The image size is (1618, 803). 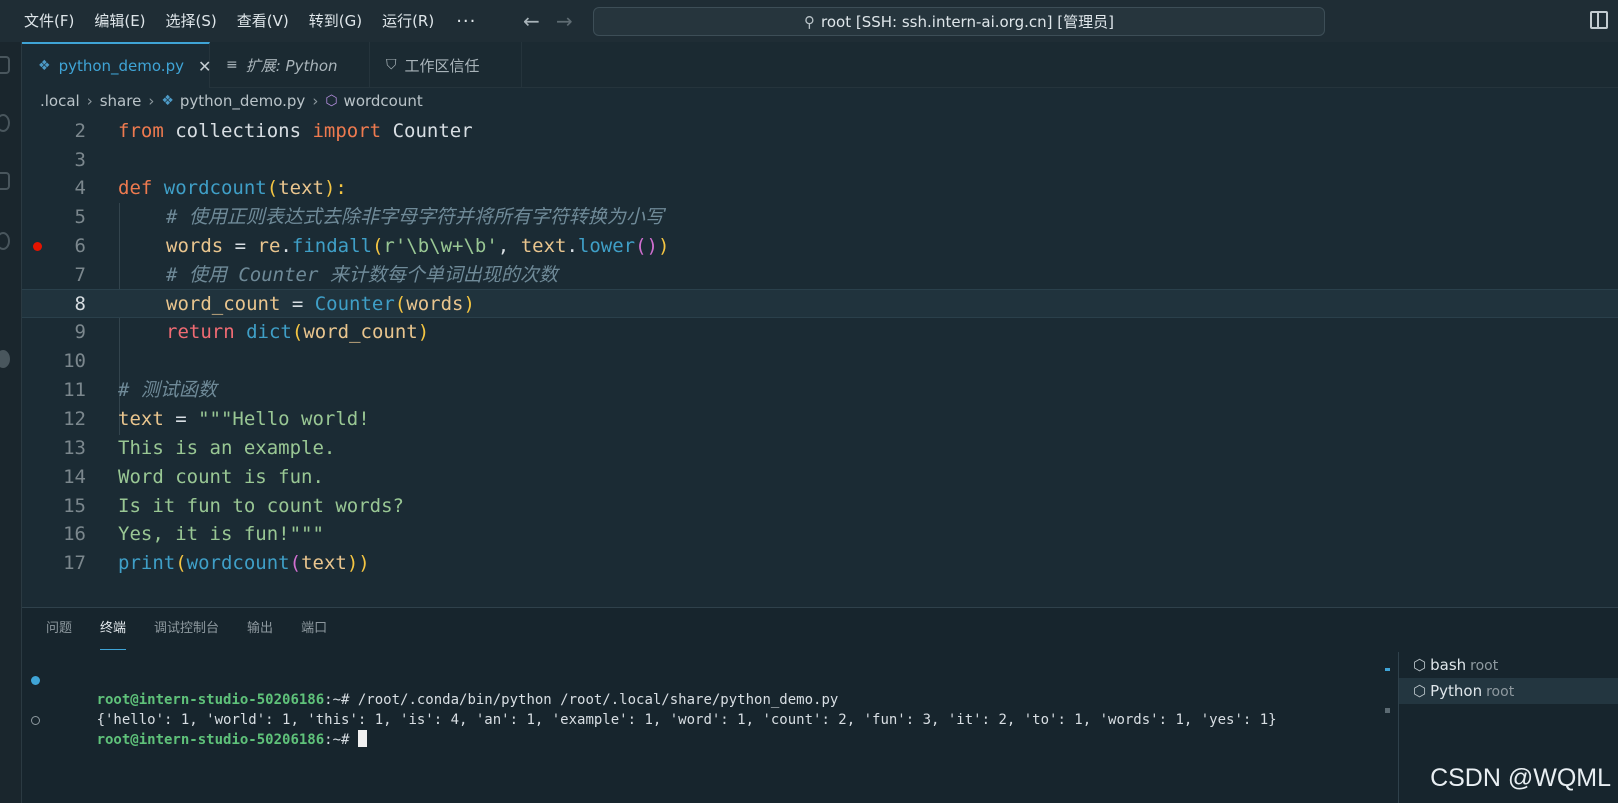 I want to click on code-line: 17 print(wordcount(text)), so click(x=820, y=563).